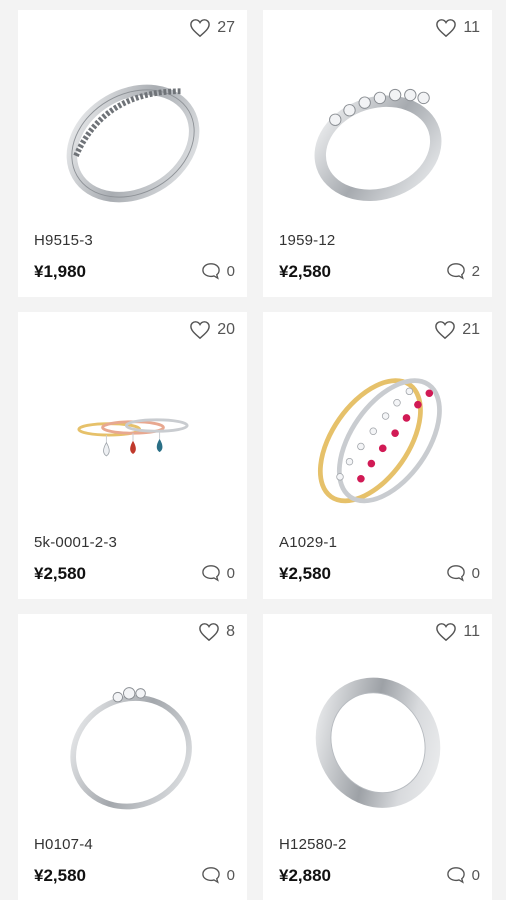 The width and height of the screenshot is (506, 900). I want to click on like-count: 21, so click(471, 329).